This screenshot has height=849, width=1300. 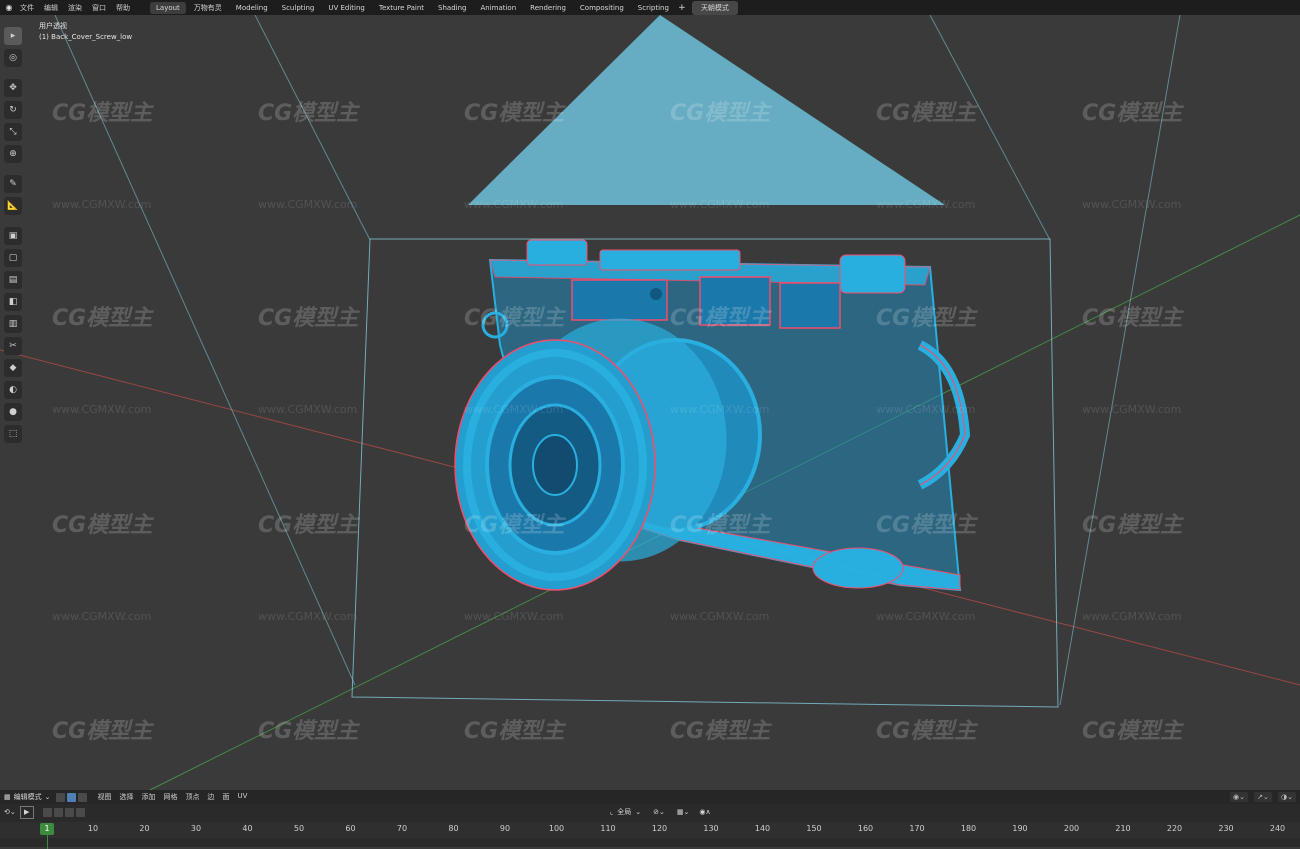 What do you see at coordinates (243, 797) in the screenshot?
I see `header-menu-item: UV` at bounding box center [243, 797].